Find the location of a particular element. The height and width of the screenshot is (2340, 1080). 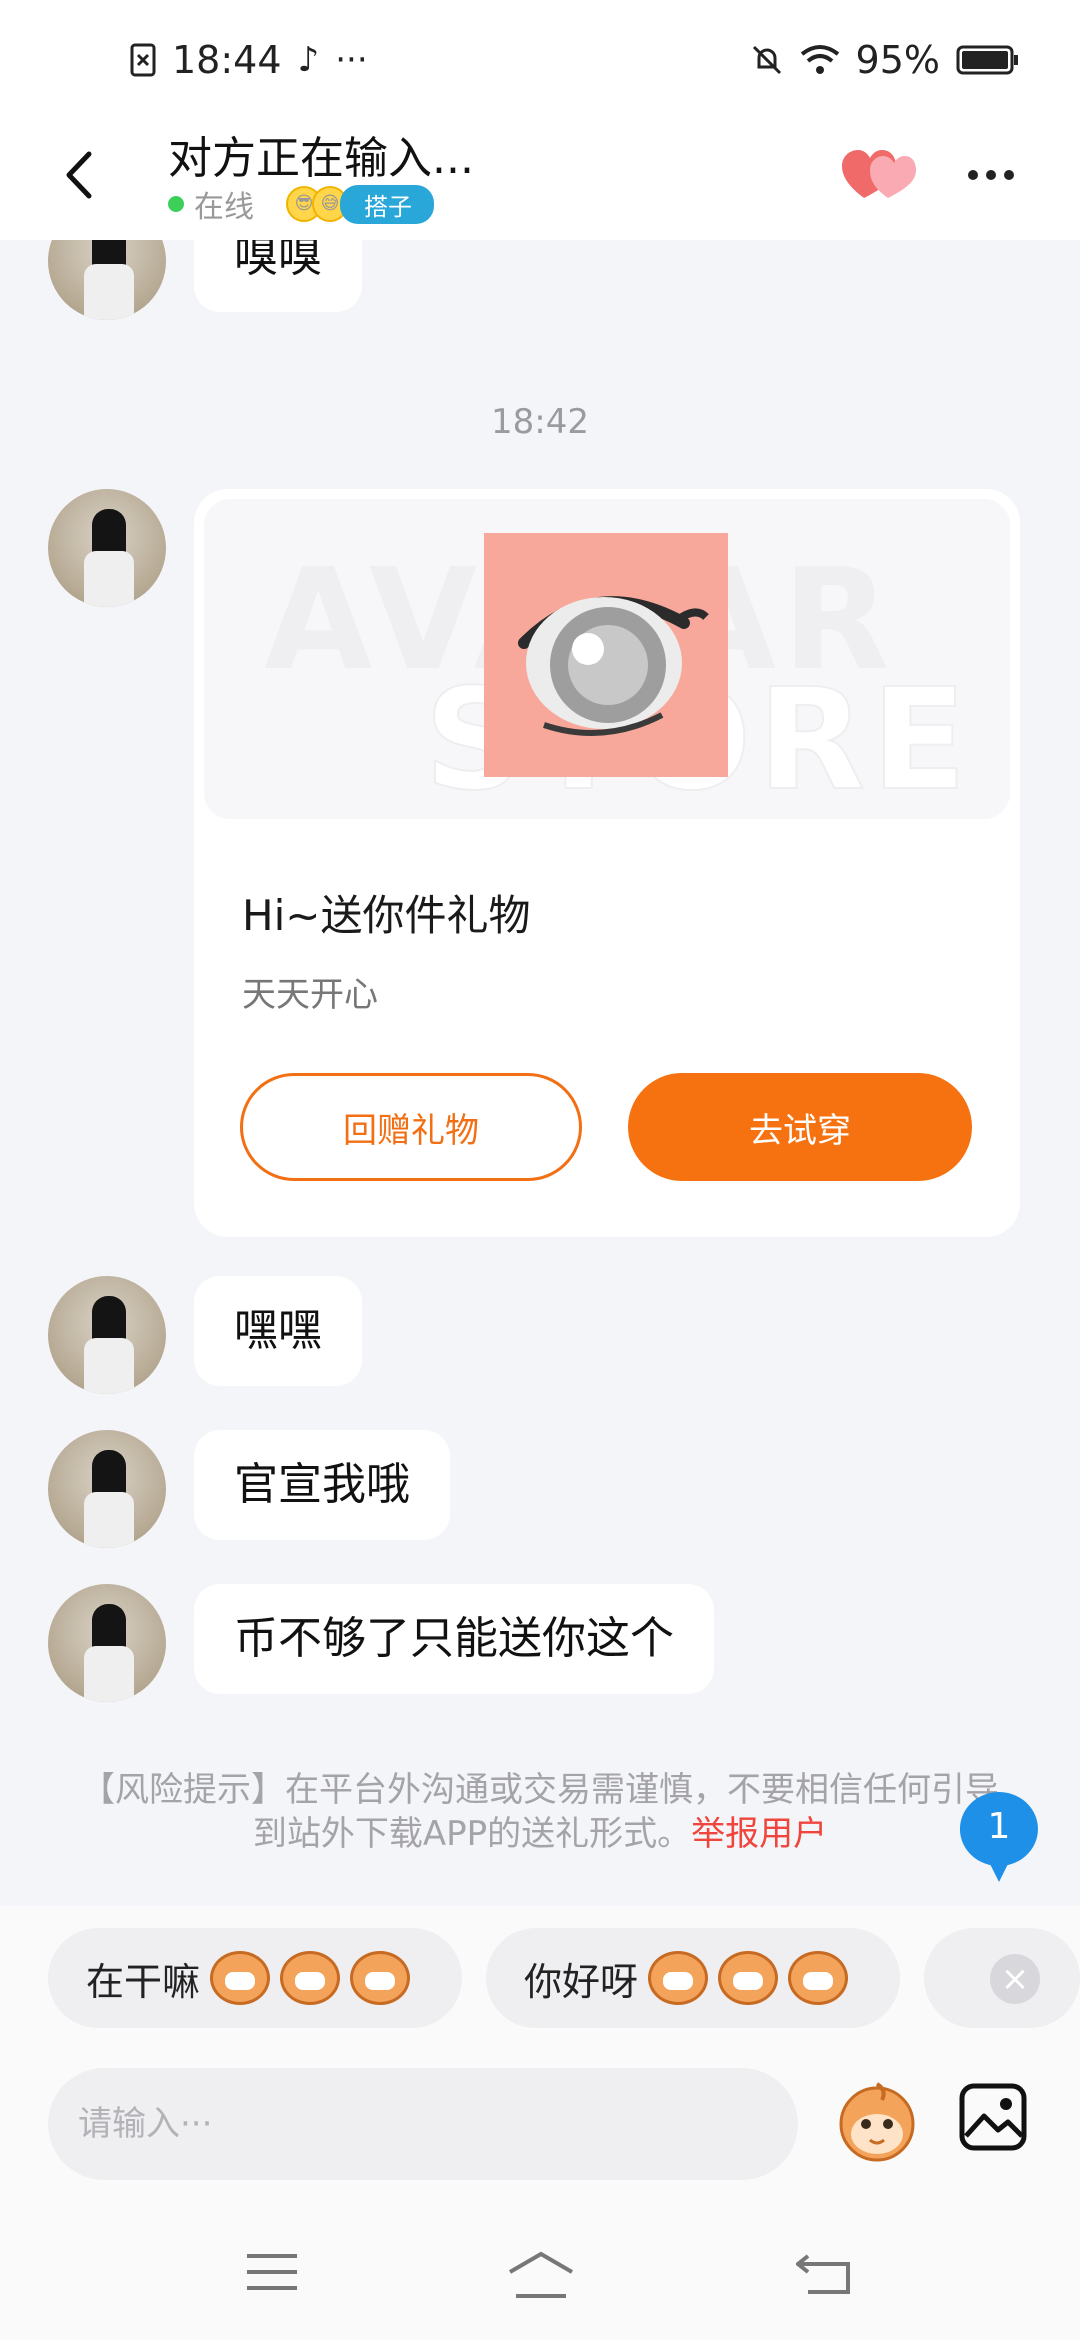

status-time: 18:44 is located at coordinates (227, 60).